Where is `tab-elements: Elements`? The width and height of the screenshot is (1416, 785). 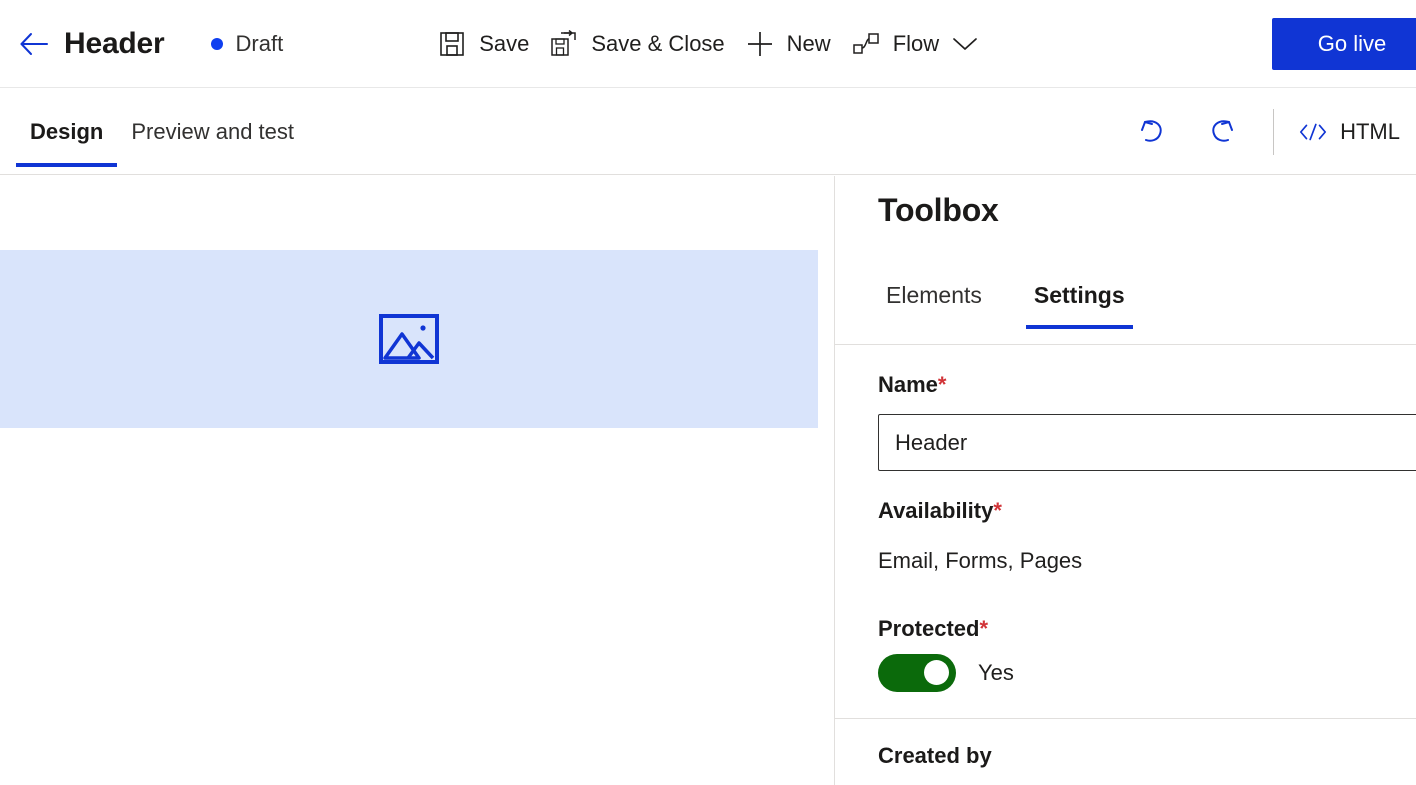
tab-elements: Elements is located at coordinates (934, 305).